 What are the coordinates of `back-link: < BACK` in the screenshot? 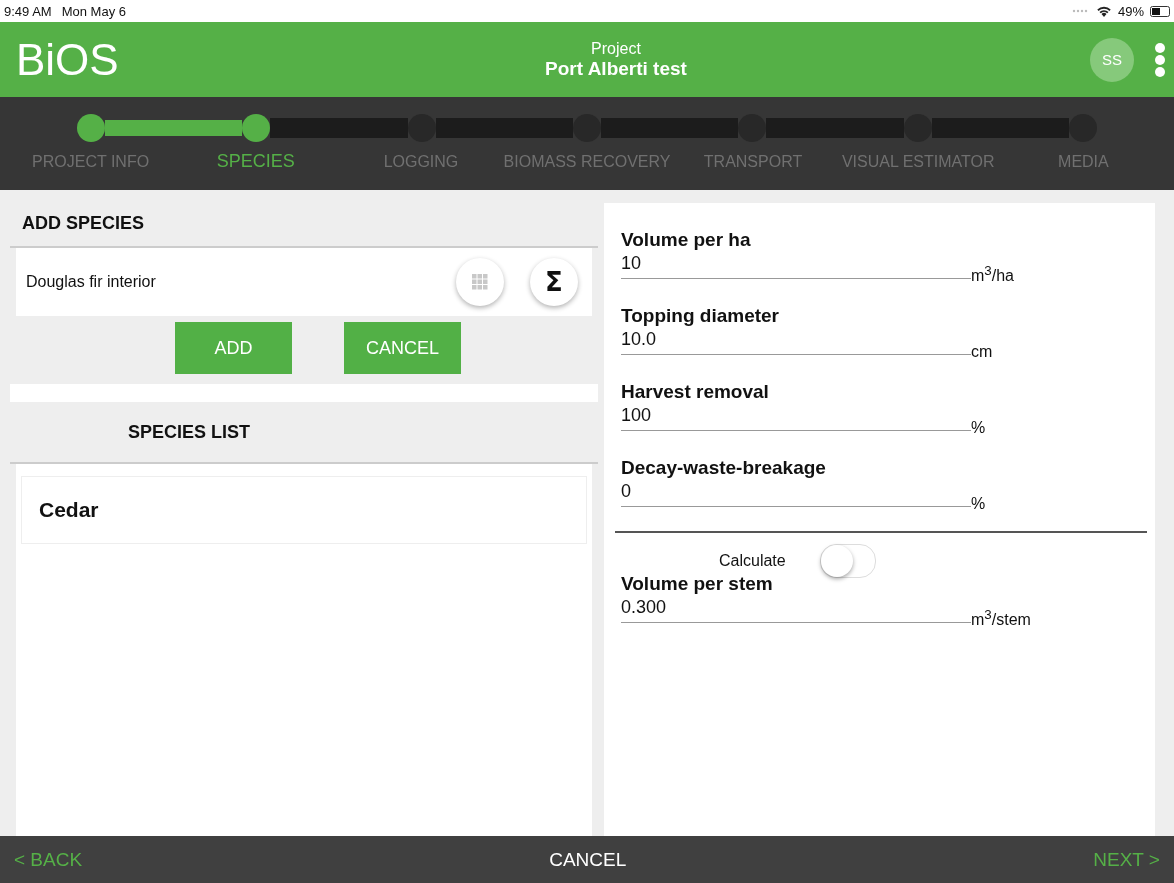 It's located at (48, 859).